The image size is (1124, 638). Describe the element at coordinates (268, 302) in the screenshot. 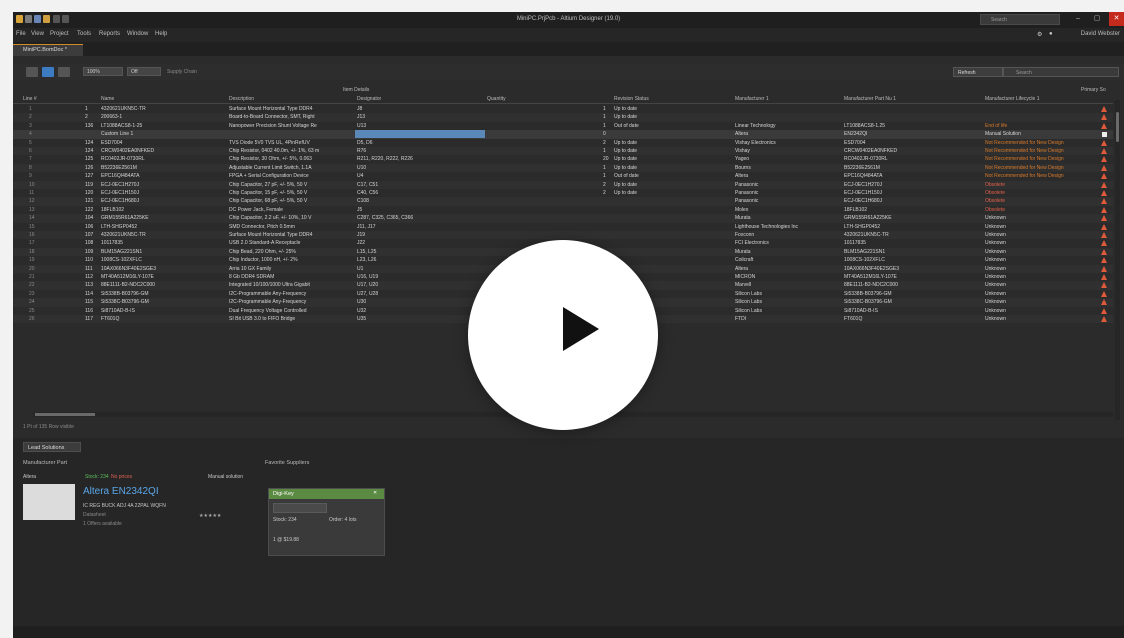

I see `table-cell: I2C-Programmable Any-Frequency` at that location.